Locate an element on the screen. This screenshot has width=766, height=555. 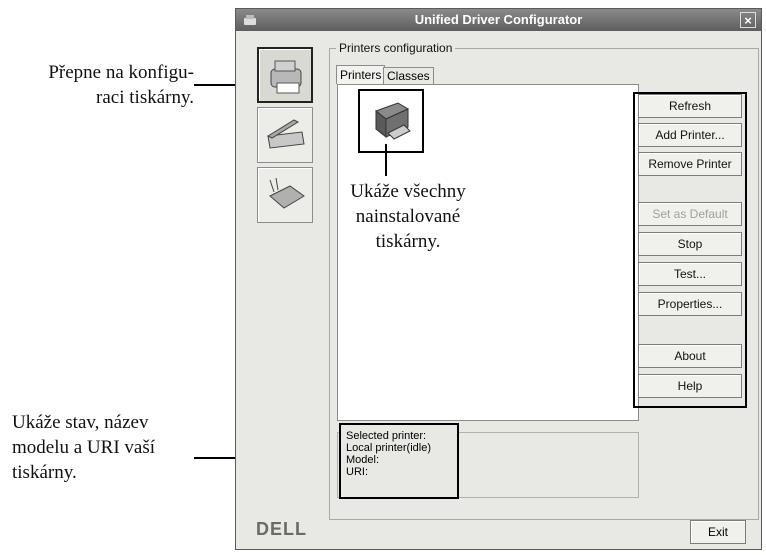
set-default-button: Set as Default is located at coordinates (690, 214).